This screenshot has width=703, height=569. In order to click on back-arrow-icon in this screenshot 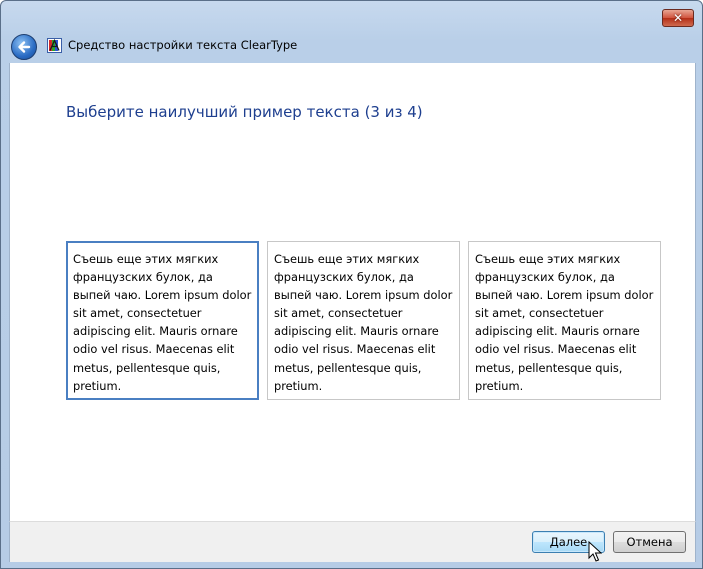, I will do `click(24, 47)`.